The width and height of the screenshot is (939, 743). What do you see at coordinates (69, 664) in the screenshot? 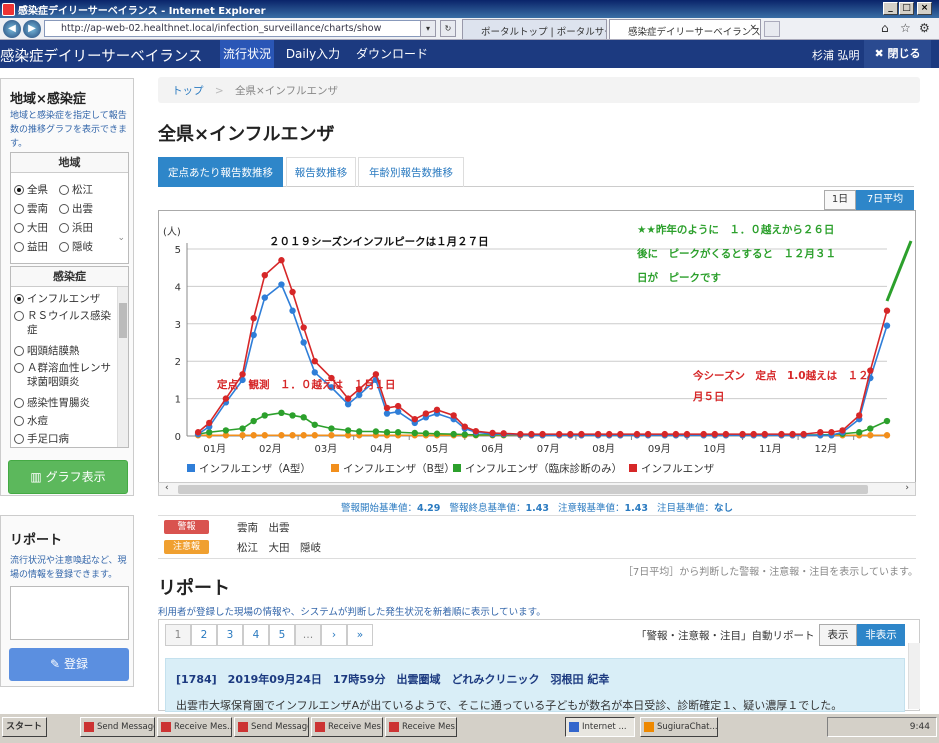
I see `register-button: ✎ 登録` at bounding box center [69, 664].